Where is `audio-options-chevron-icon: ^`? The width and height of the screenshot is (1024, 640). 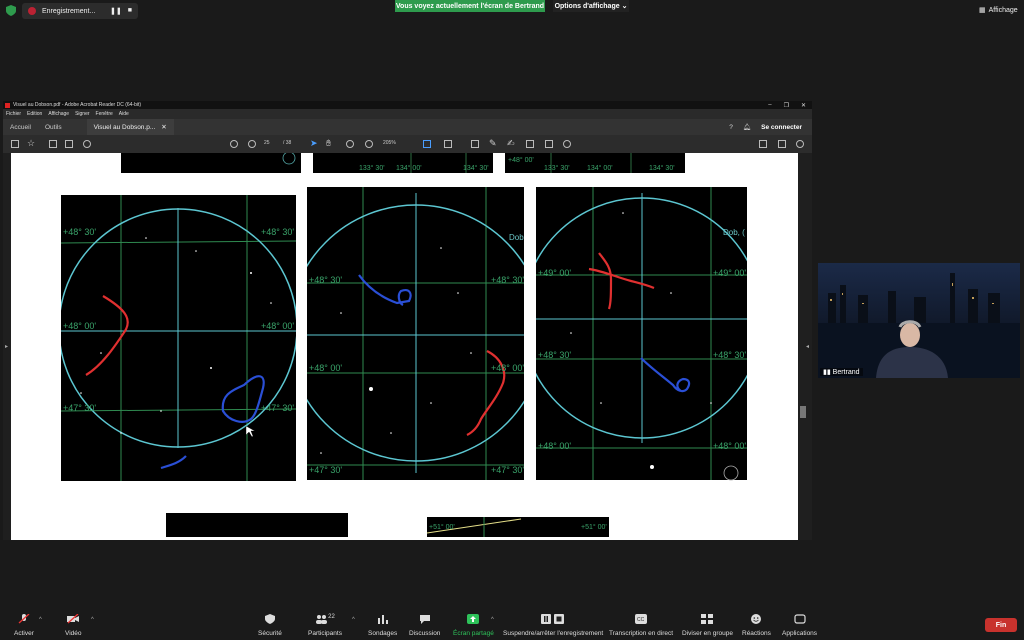
audio-options-chevron-icon: ^ is located at coordinates (40, 620).